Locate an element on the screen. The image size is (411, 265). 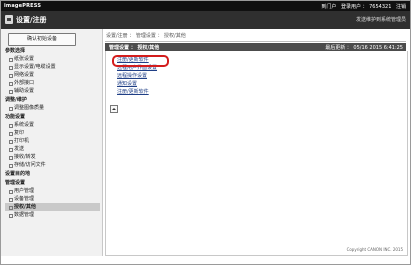
sidebar-item-license: 授权/其他 is located at coordinates (52, 207).